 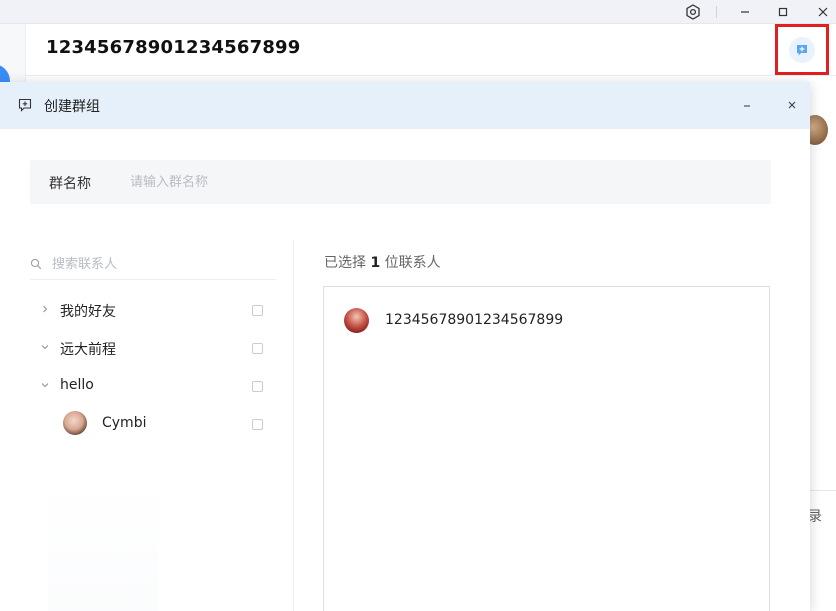 What do you see at coordinates (153, 310) in the screenshot?
I see `group-item-my-friends: 我的好友` at bounding box center [153, 310].